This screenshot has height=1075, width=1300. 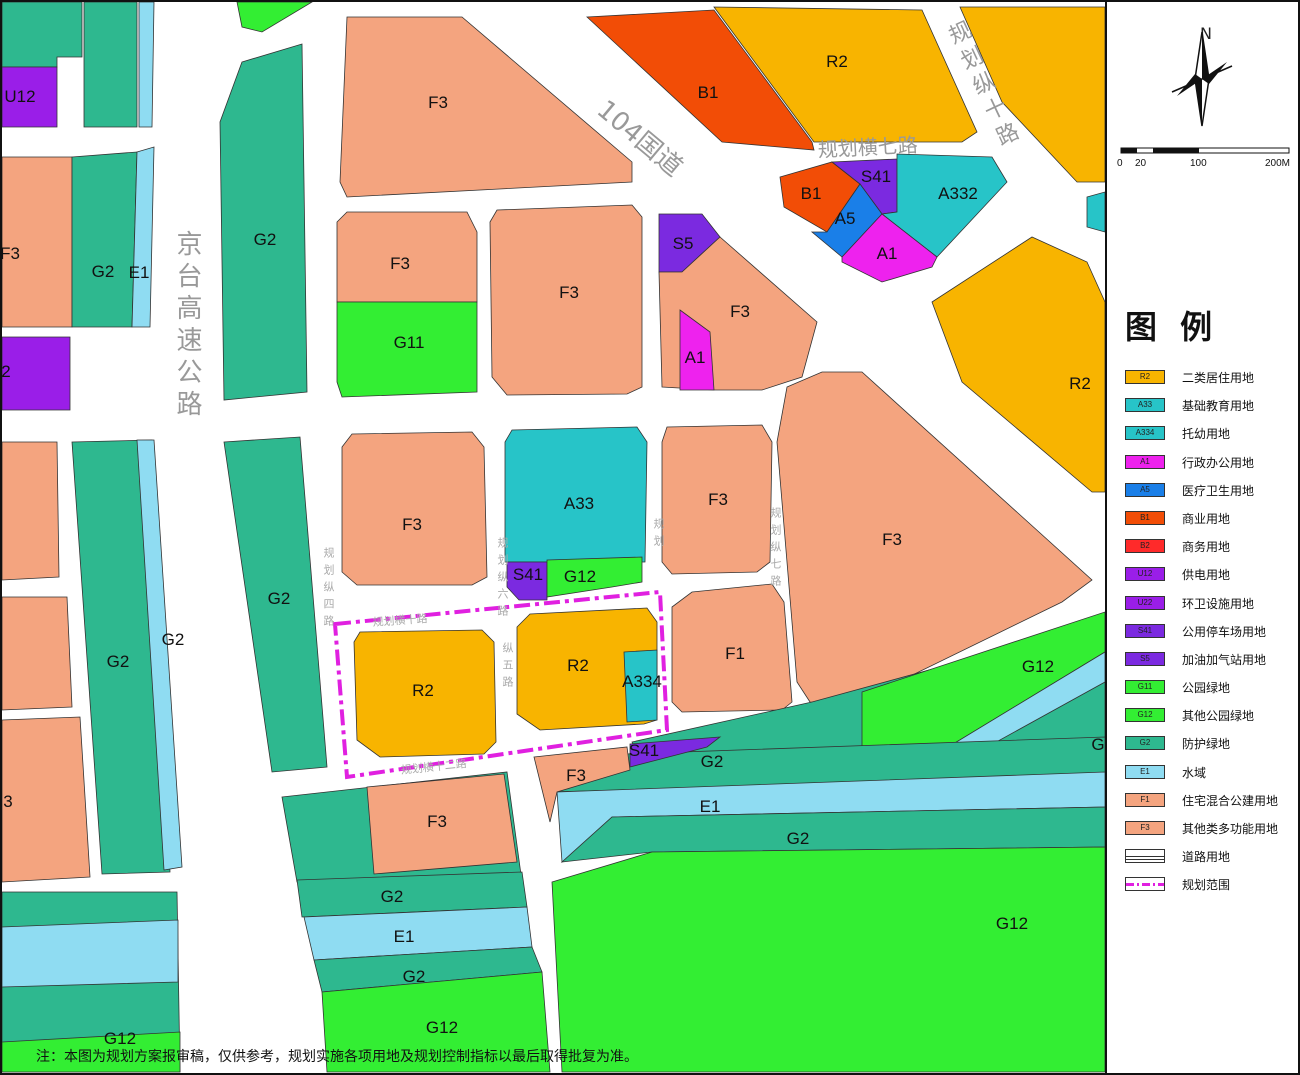 I want to click on legend-item-label: 供电用地, so click(x=1206, y=575).